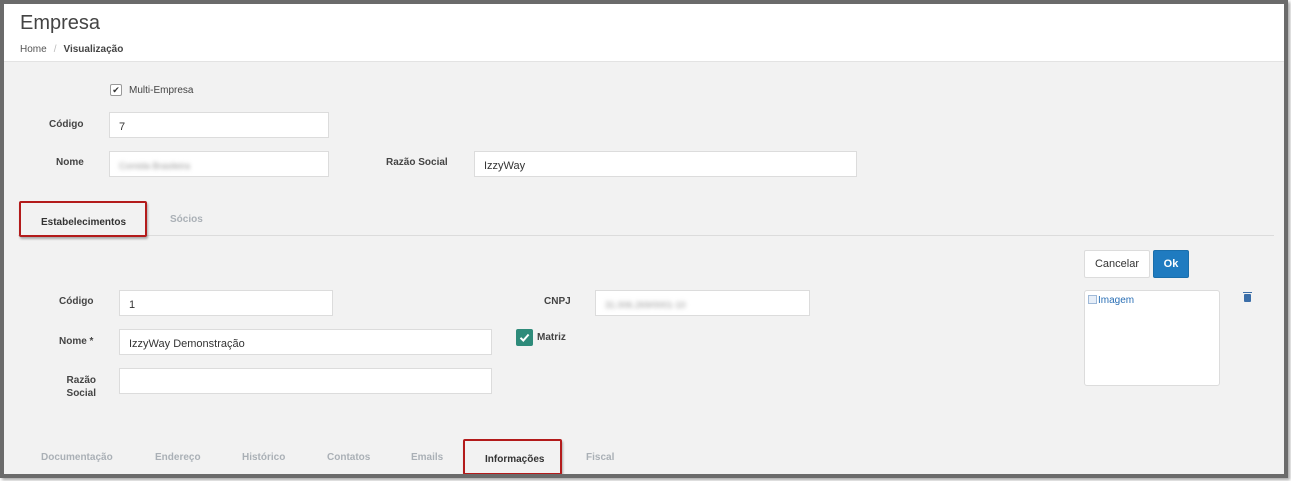 This screenshot has height=481, width=1291. What do you see at coordinates (557, 301) in the screenshot?
I see `cnpj-label: CNPJ` at bounding box center [557, 301].